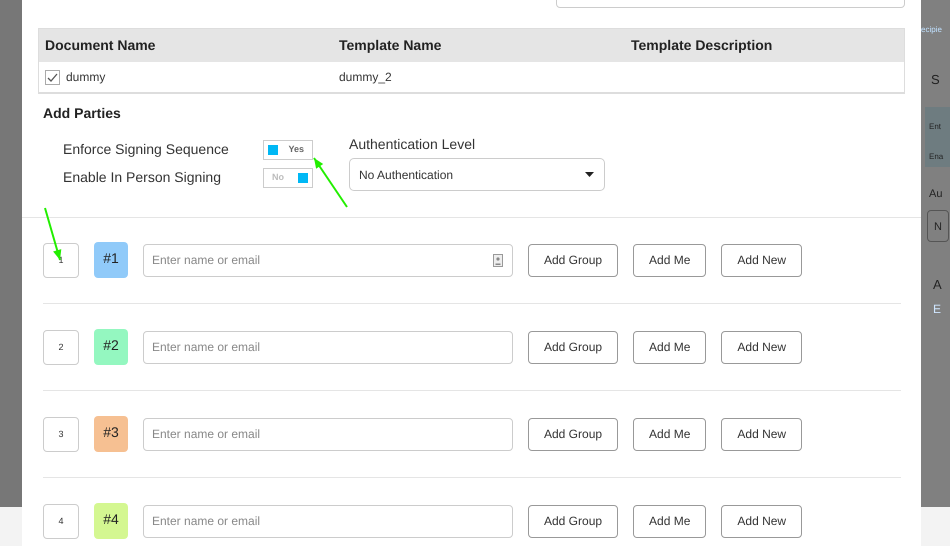 The image size is (950, 546). Describe the element at coordinates (61, 434) in the screenshot. I see `order-field: 3` at that location.